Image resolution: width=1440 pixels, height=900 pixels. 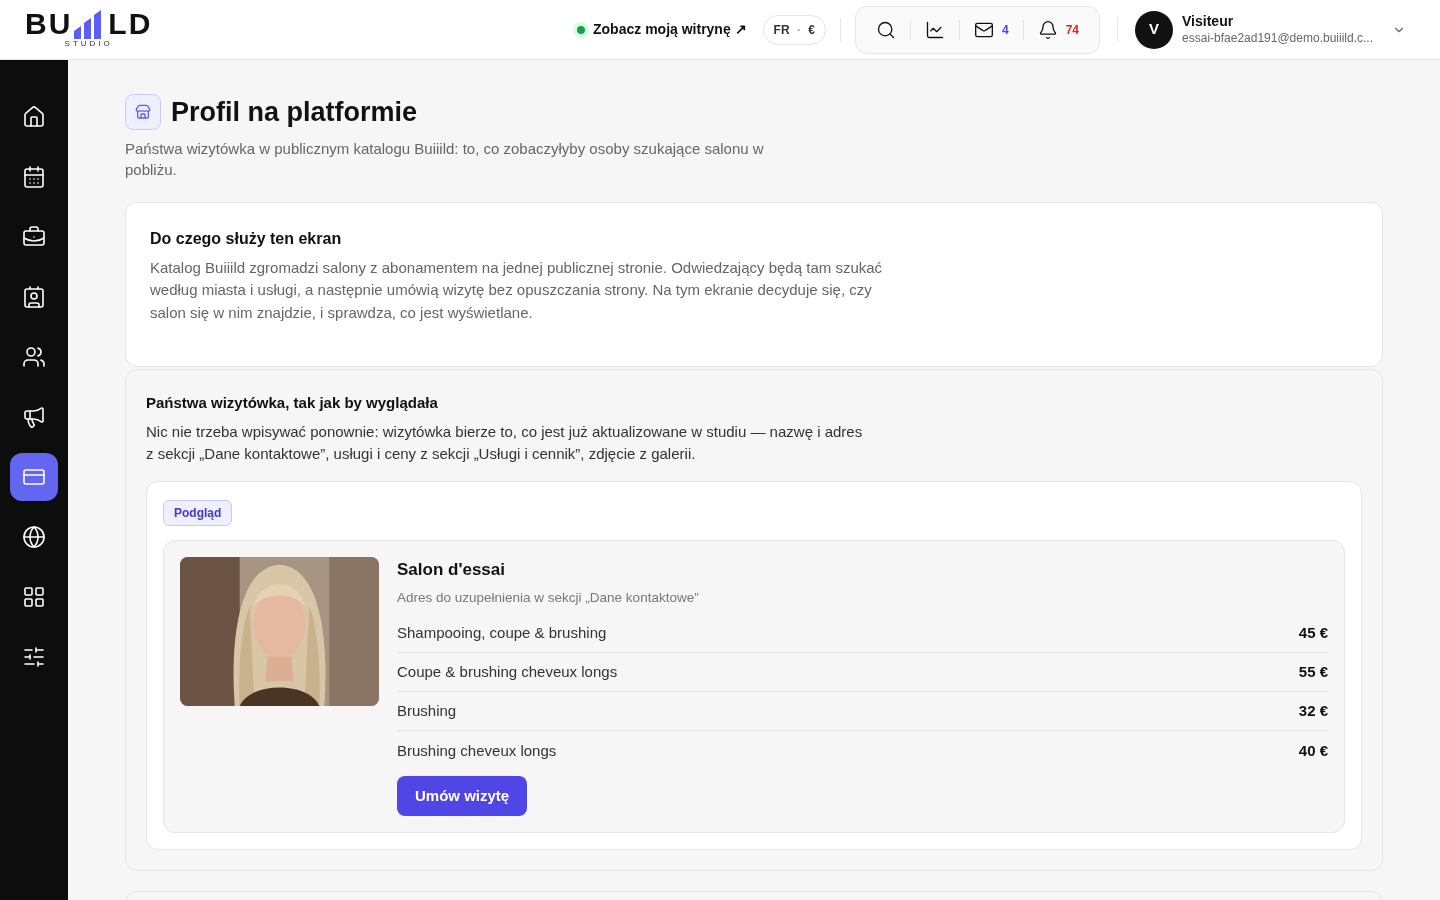 I want to click on service-price: 45 €, so click(x=1313, y=633).